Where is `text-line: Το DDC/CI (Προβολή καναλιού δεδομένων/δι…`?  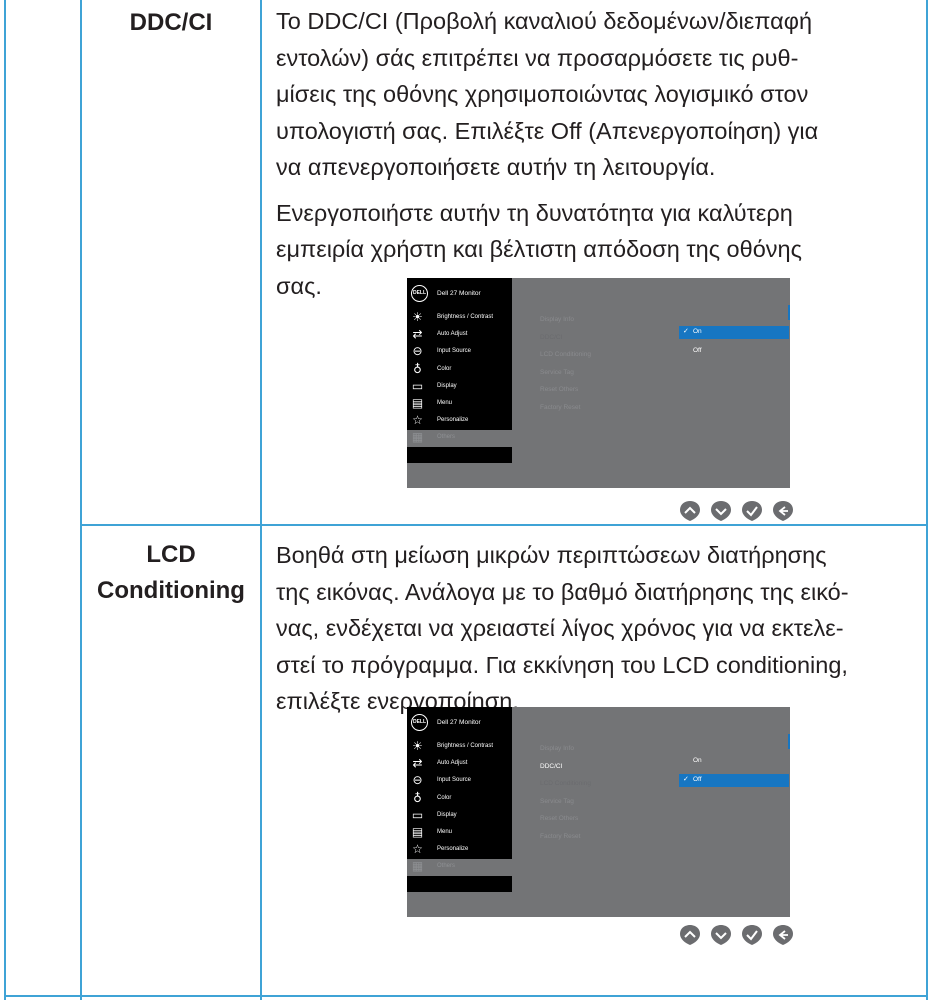
text-line: Το DDC/CI (Προβολή καναλιού δεδομένων/δι… is located at coordinates (544, 21).